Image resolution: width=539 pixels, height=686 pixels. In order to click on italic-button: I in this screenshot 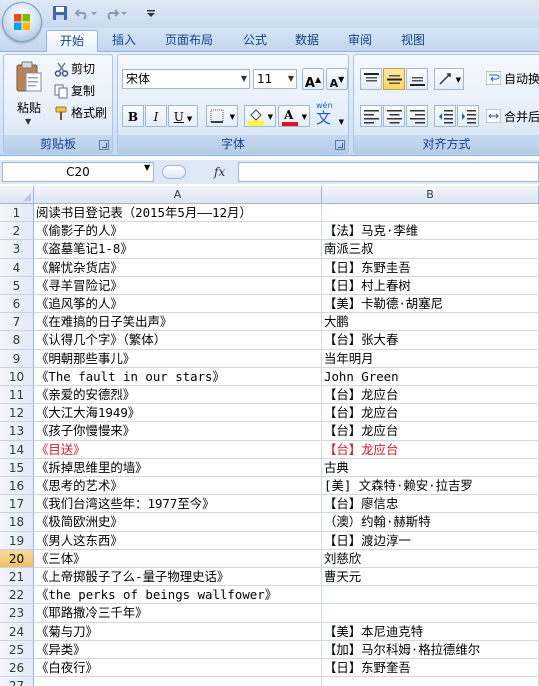, I will do `click(156, 116)`.